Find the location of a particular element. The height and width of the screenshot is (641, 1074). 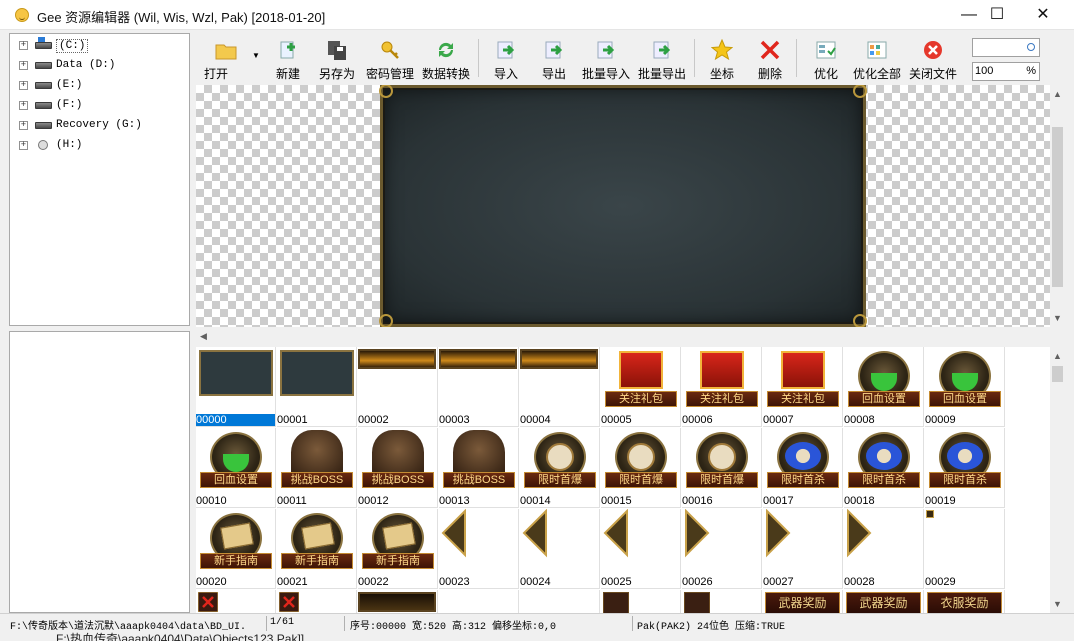

tree-item-label: (E:) is located at coordinates (69, 85).